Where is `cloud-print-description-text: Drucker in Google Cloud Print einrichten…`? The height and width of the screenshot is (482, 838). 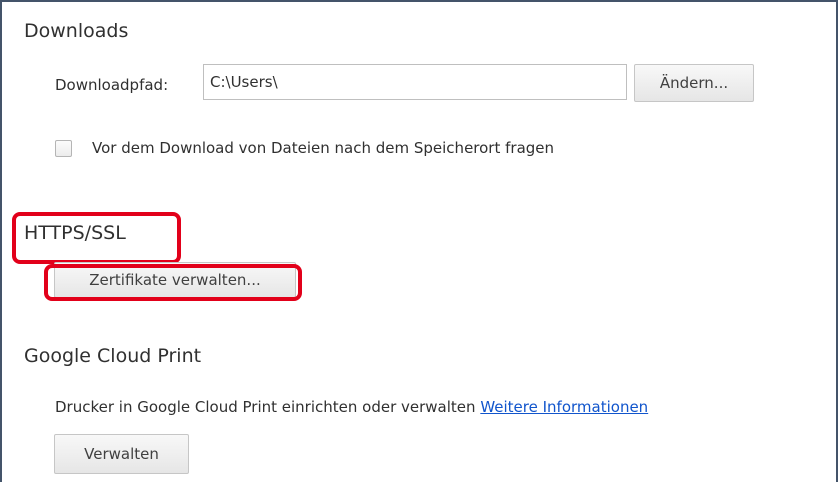 cloud-print-description-text: Drucker in Google Cloud Print einrichten… is located at coordinates (265, 407).